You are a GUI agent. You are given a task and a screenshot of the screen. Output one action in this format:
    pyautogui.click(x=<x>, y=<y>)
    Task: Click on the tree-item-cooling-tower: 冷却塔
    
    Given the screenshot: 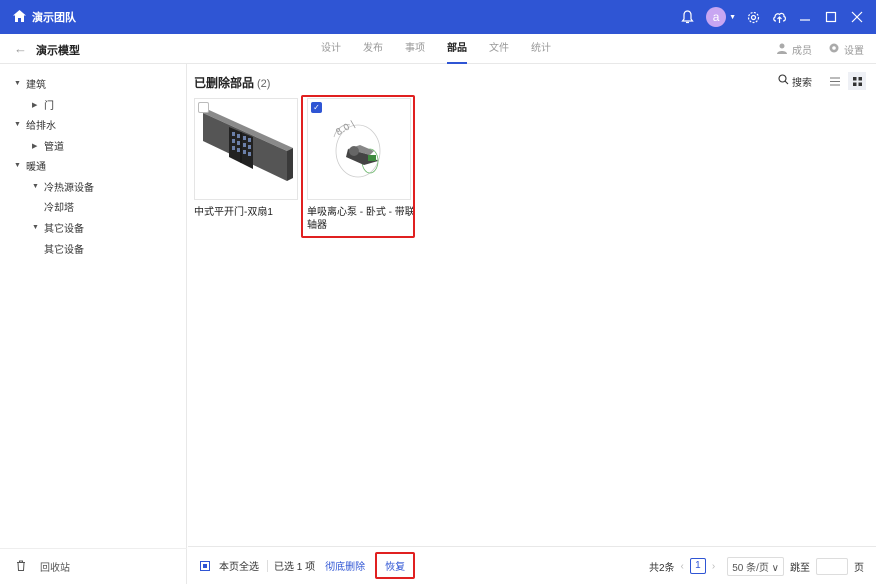 What is the action you would take?
    pyautogui.click(x=59, y=206)
    